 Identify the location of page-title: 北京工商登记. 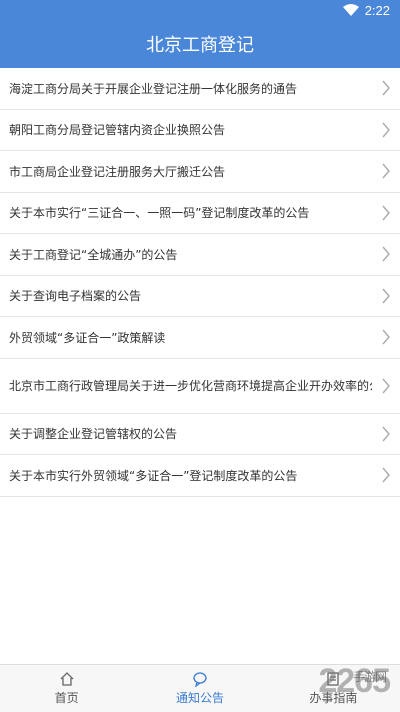
(200, 45).